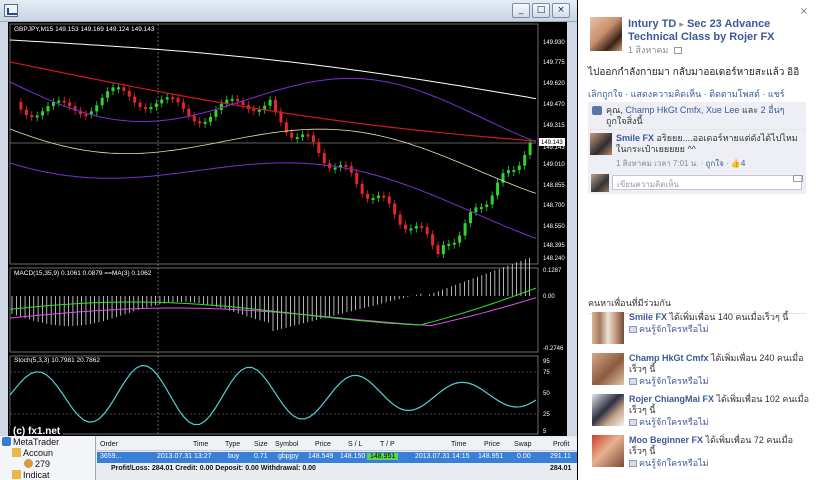 This screenshot has width=816, height=480. I want to click on col-size: Size, so click(261, 444).